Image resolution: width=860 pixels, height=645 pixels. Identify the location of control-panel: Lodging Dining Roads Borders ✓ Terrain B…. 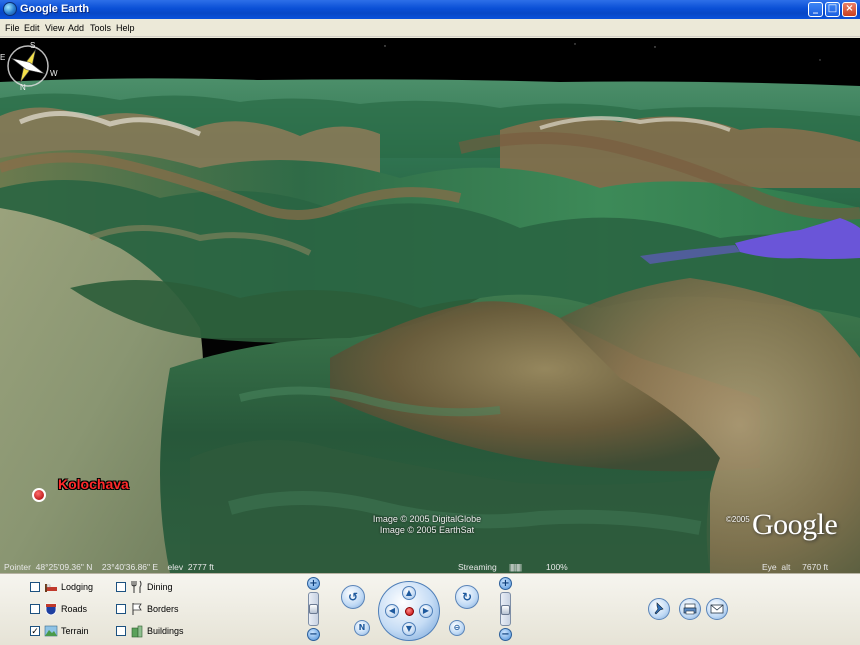
(430, 609).